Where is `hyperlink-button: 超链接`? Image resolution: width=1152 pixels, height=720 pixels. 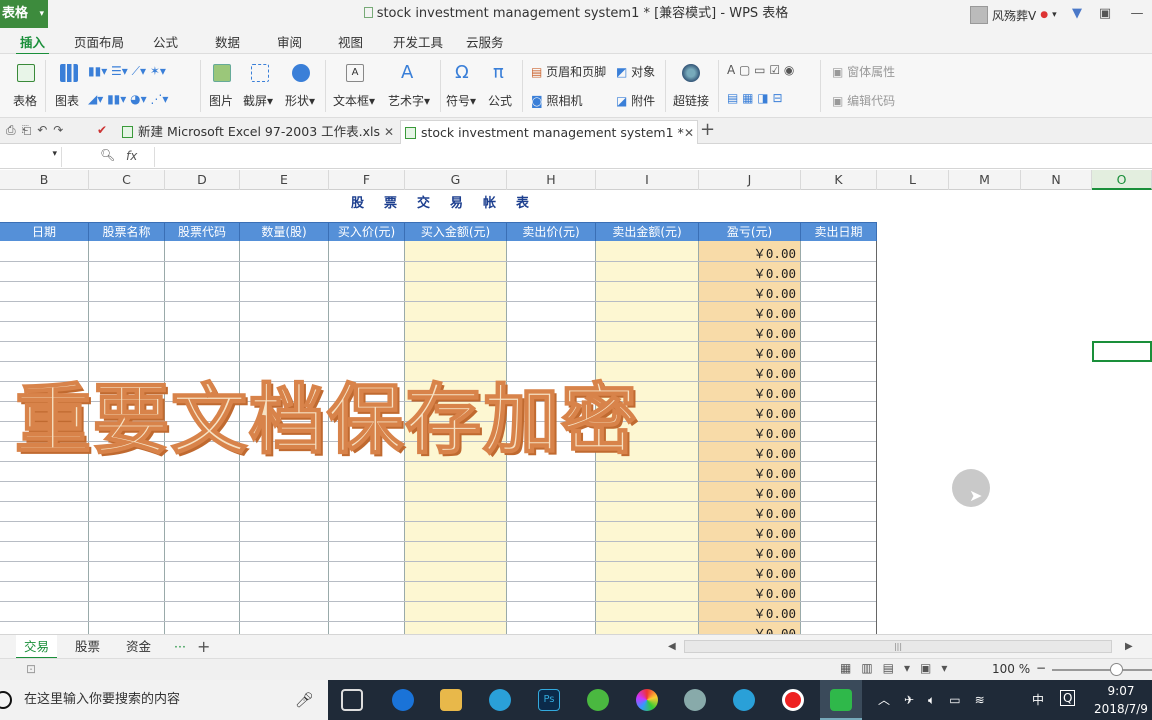
hyperlink-button: 超链接 is located at coordinates (691, 100).